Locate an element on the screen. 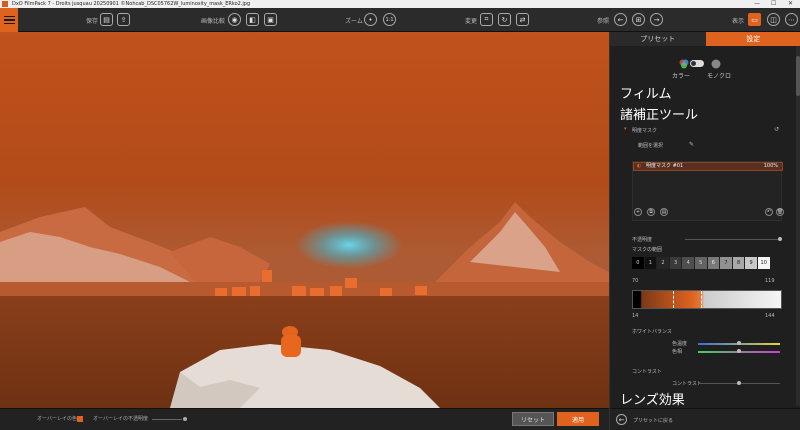  color-mode-switch: カラー モノクロ is located at coordinates (712, 70).